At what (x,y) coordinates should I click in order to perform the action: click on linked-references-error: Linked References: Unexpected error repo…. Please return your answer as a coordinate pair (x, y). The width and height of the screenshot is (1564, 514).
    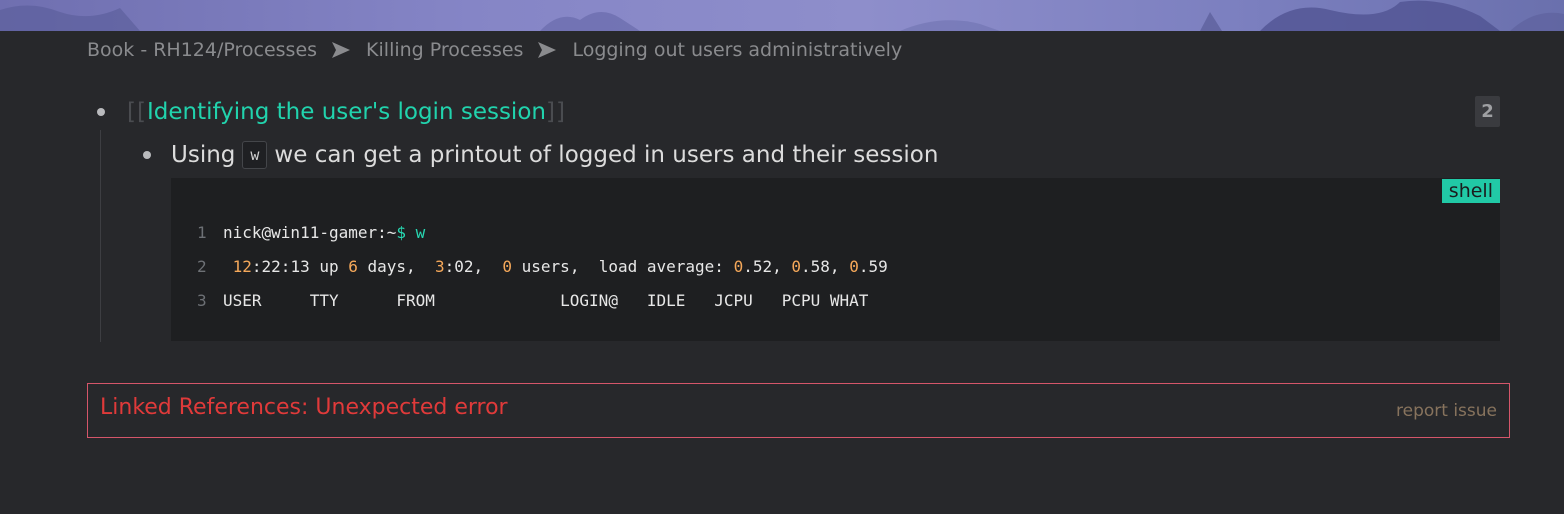
    Looking at the image, I should click on (798, 410).